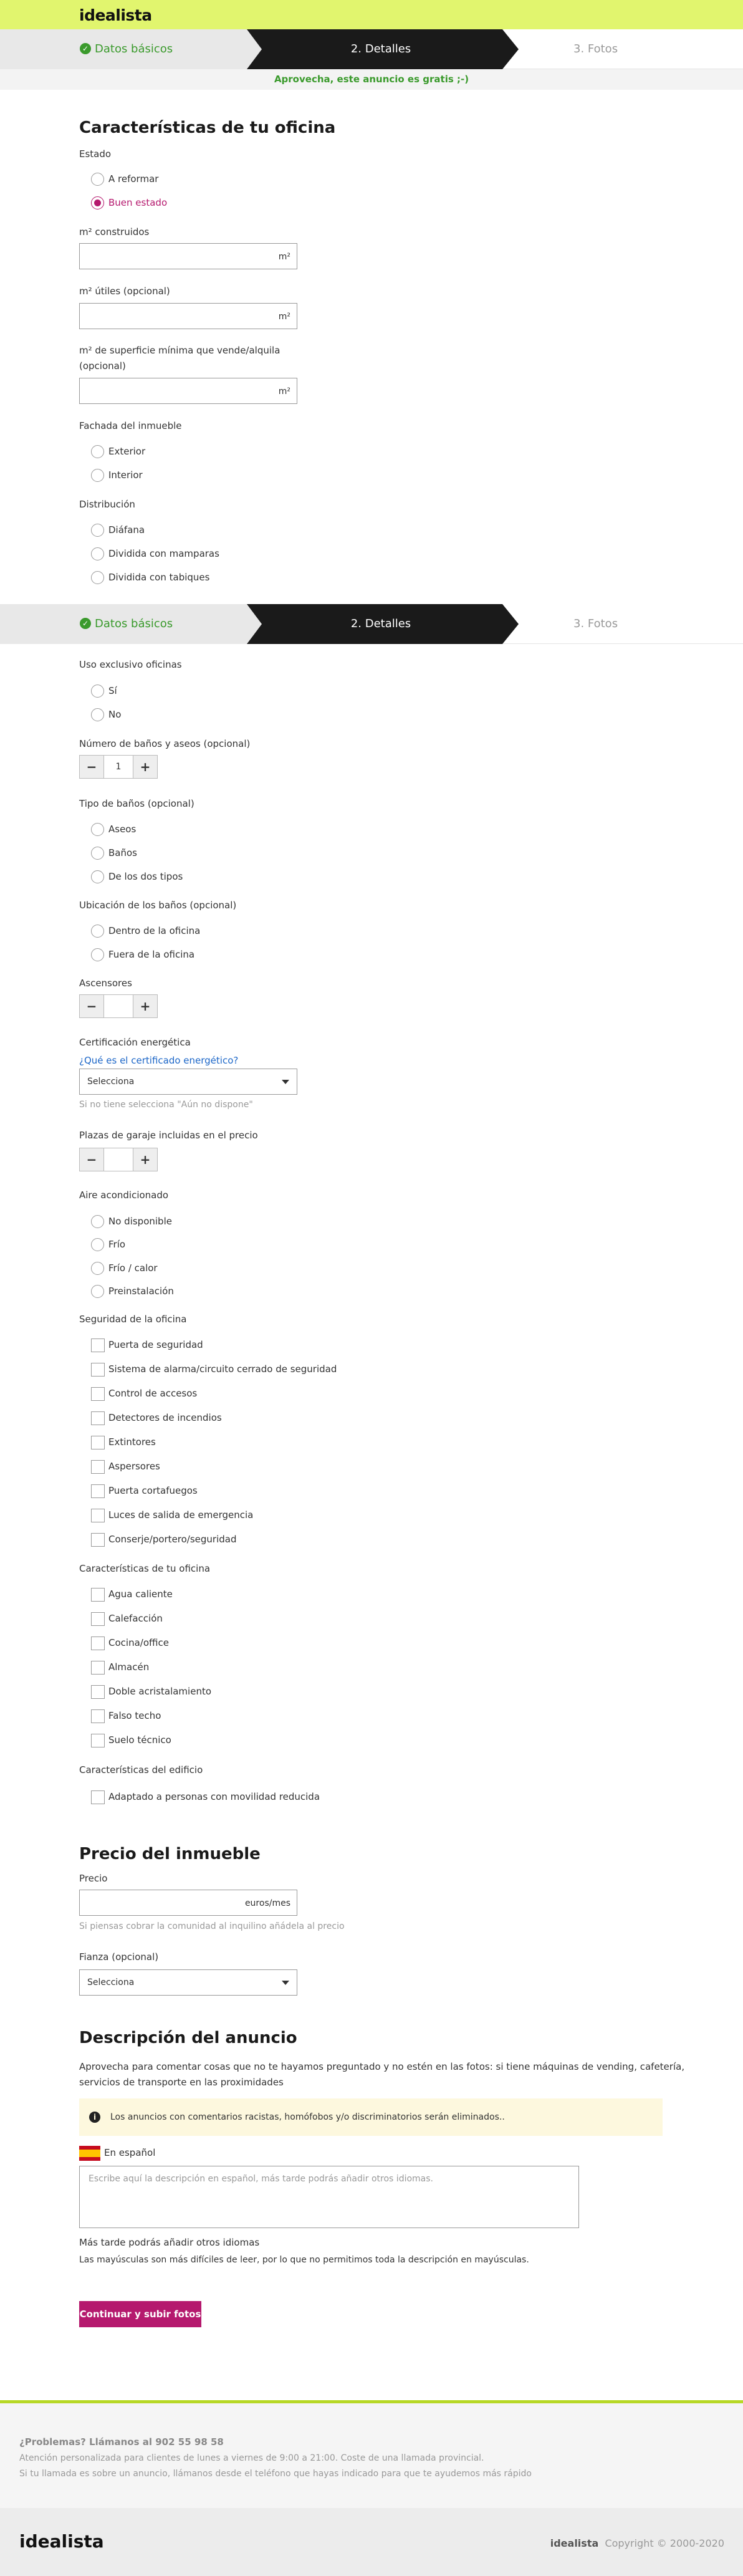  What do you see at coordinates (123, 1442) in the screenshot?
I see `checkbox-extintores: Extintores` at bounding box center [123, 1442].